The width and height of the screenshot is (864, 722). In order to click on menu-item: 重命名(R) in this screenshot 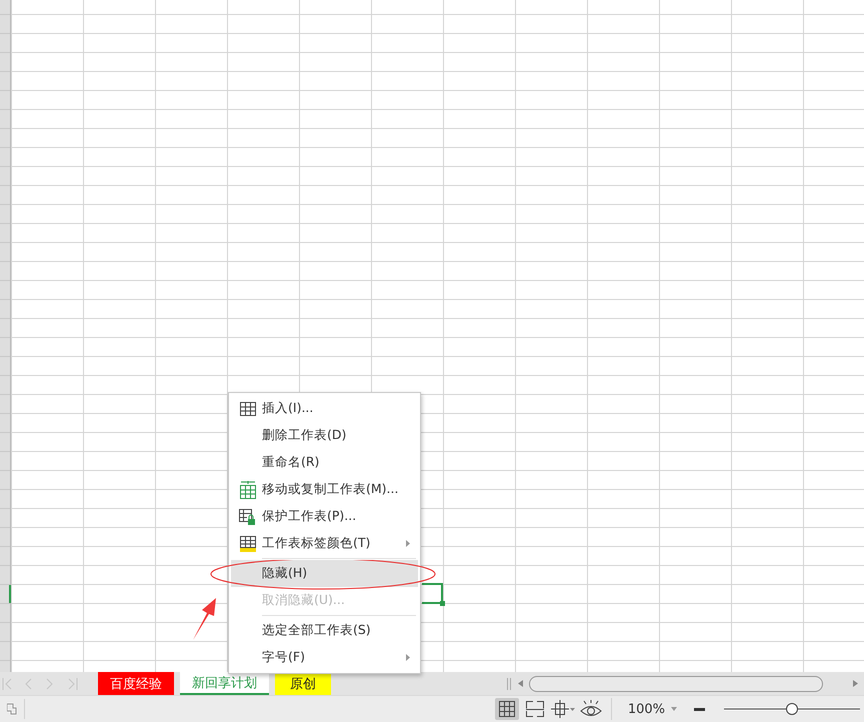, I will do `click(324, 462)`.